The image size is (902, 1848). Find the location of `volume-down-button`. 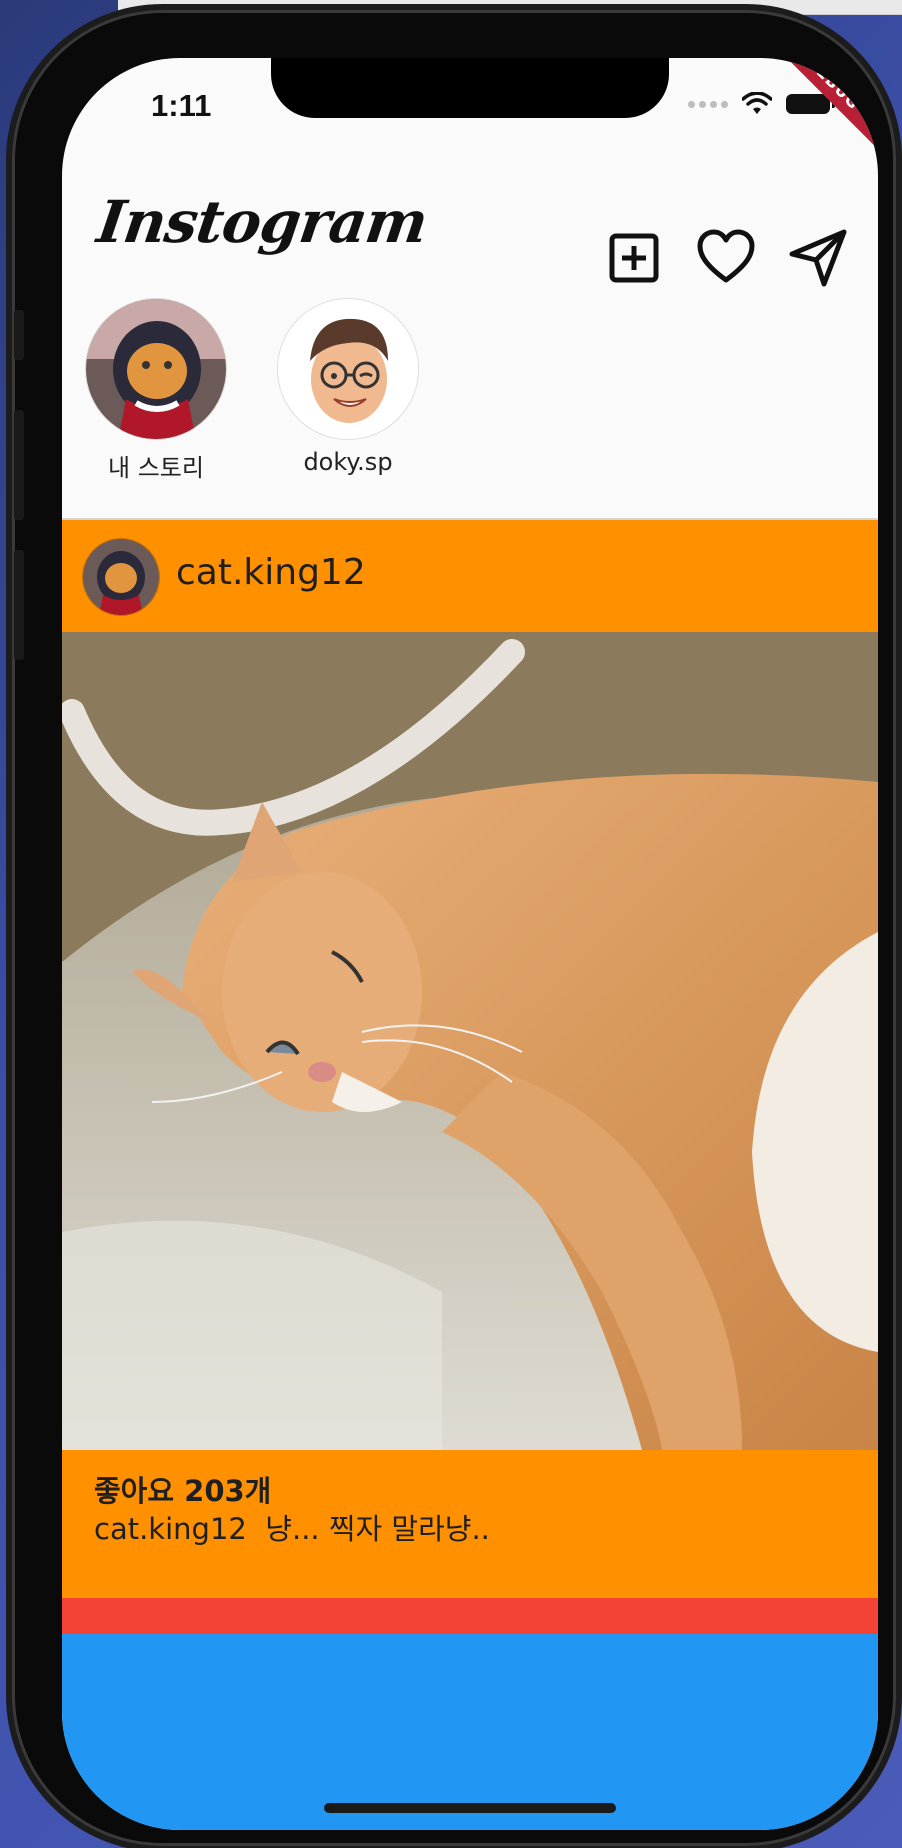

volume-down-button is located at coordinates (19, 605).